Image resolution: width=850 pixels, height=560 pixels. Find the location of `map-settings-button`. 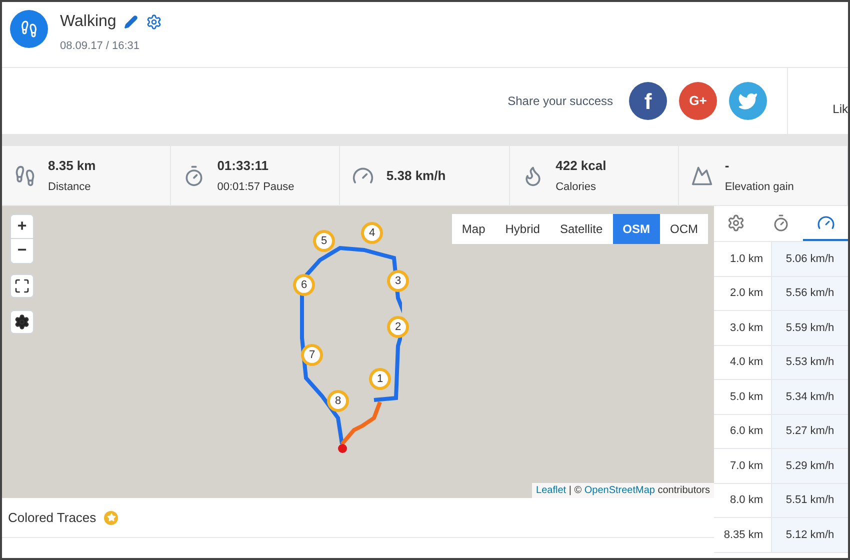

map-settings-button is located at coordinates (22, 322).